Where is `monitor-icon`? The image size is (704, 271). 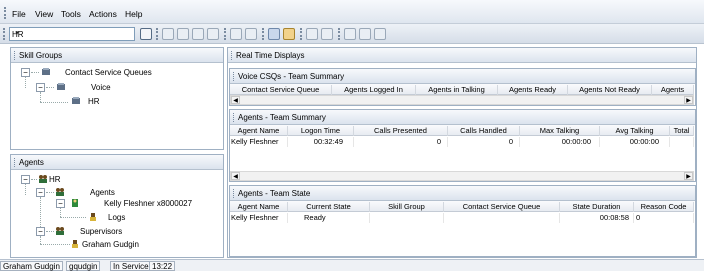 monitor-icon is located at coordinates (289, 34).